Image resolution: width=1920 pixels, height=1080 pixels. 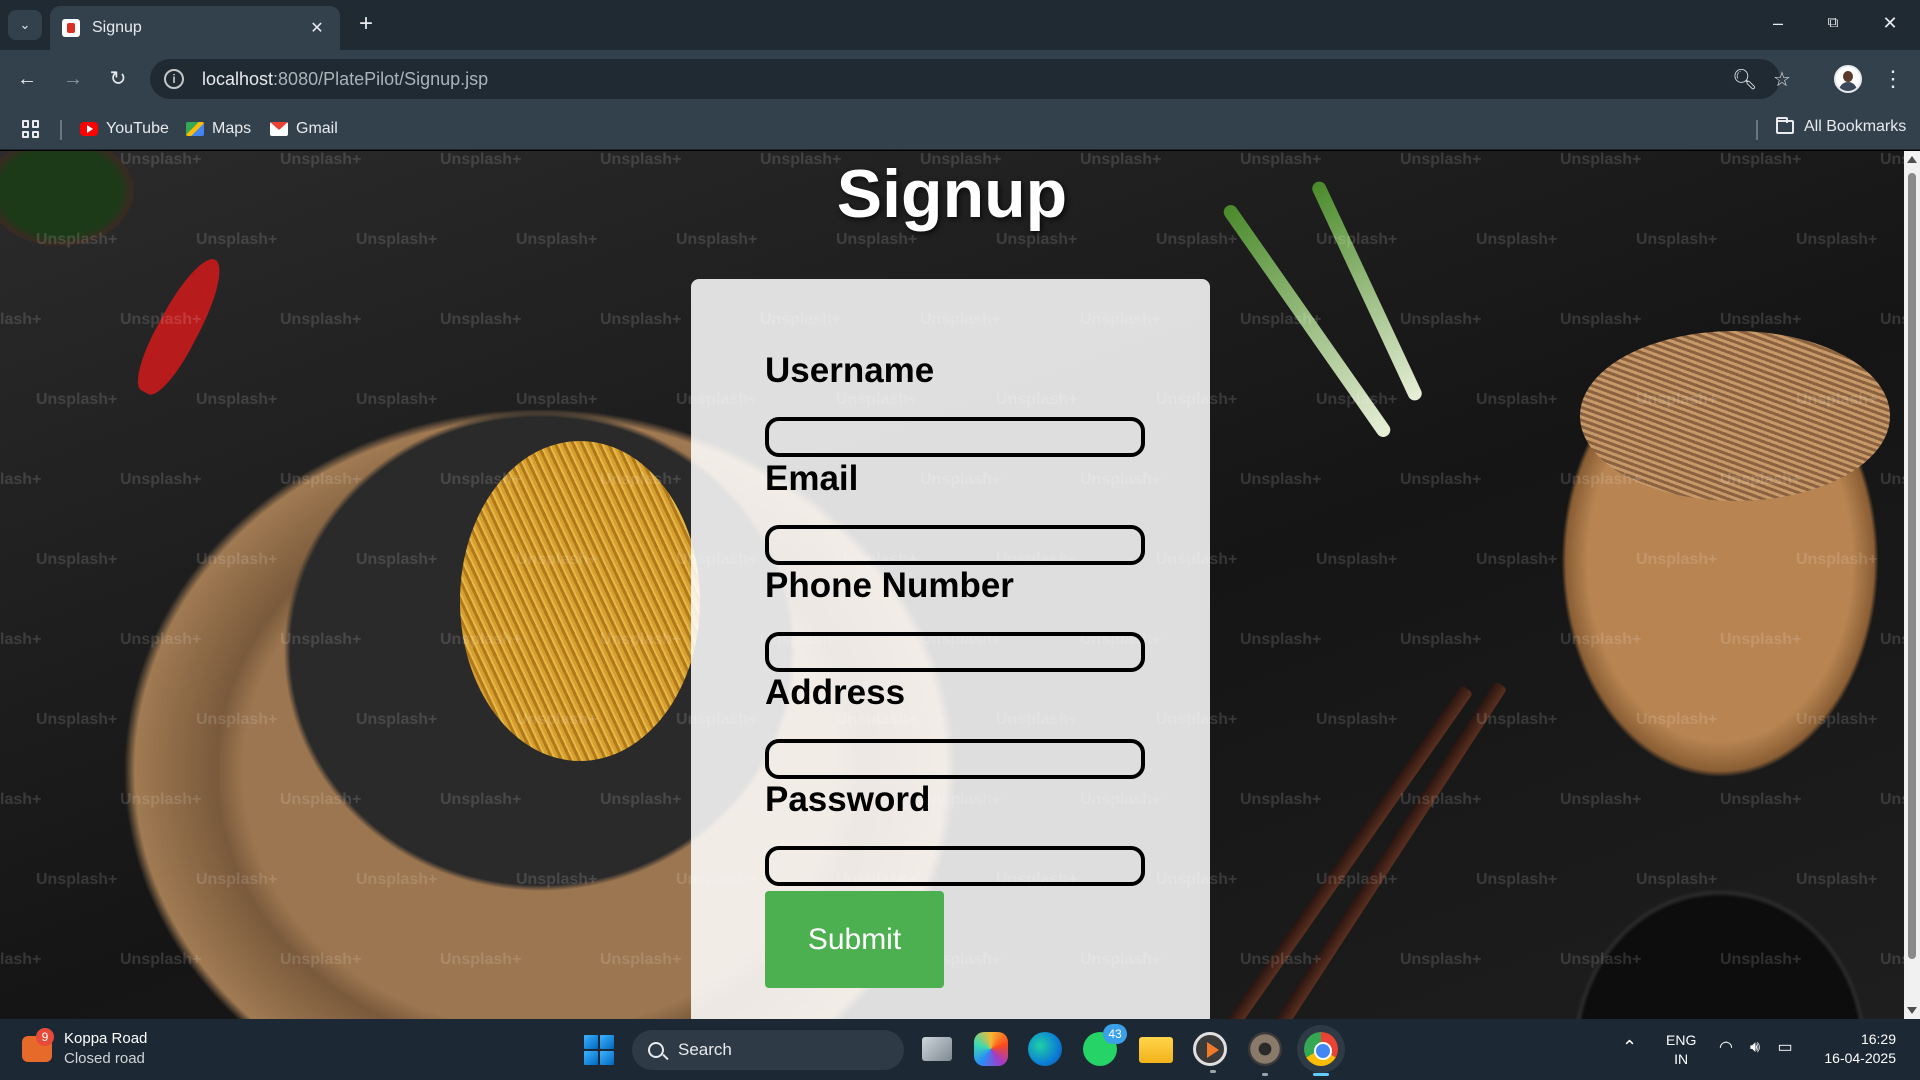 I want to click on apps-grid-icon, so click(x=31, y=129).